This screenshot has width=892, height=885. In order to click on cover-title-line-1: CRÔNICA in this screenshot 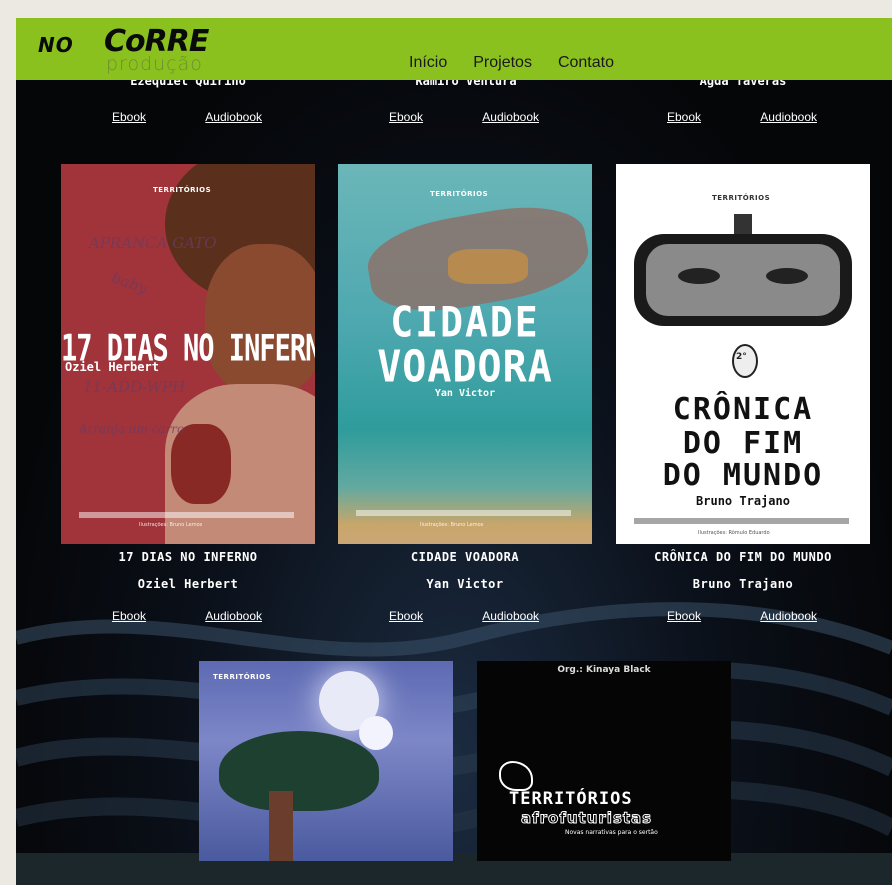, I will do `click(743, 409)`.